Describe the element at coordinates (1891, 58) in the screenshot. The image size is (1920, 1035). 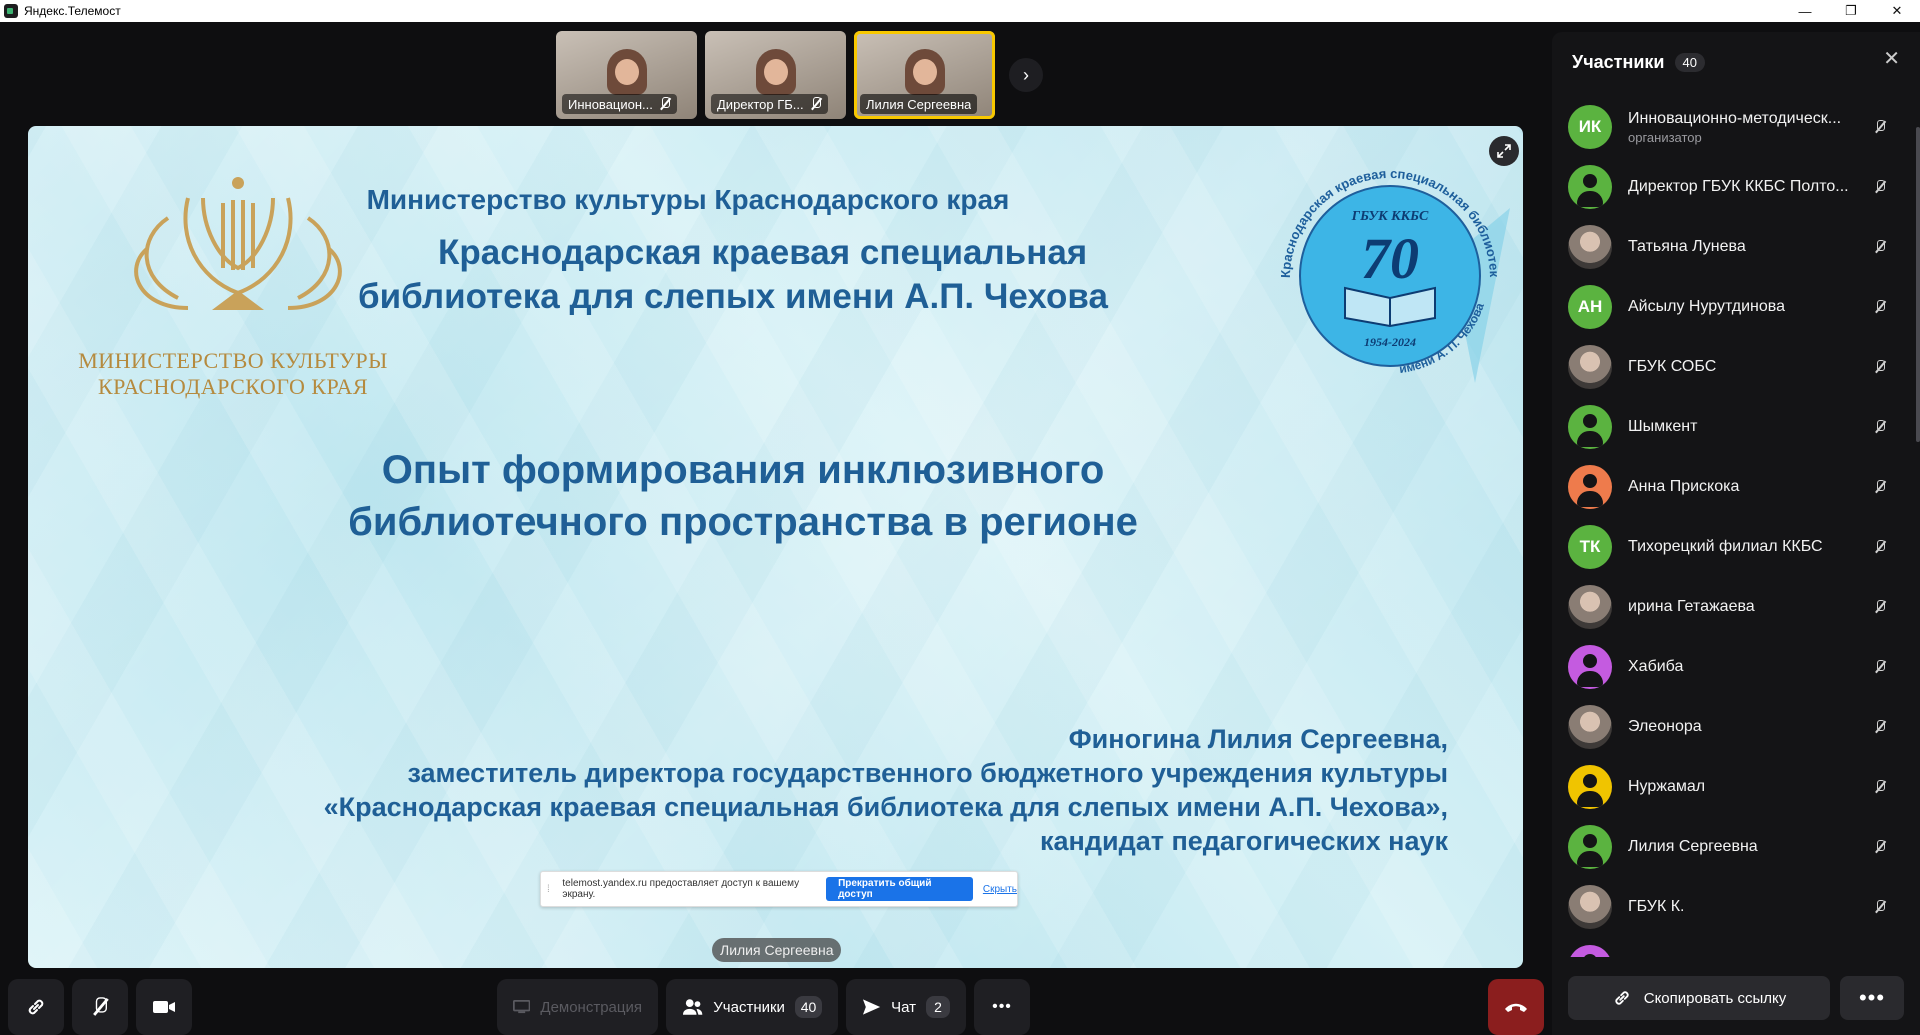
I see `close-panel-button: ✕` at that location.